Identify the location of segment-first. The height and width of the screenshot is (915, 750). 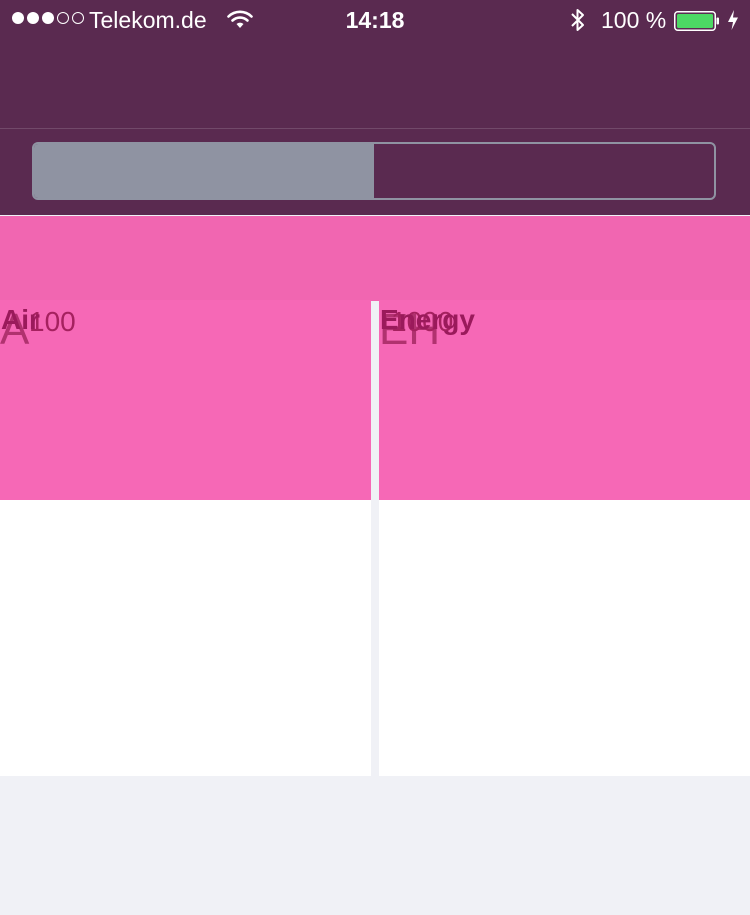
(204, 171).